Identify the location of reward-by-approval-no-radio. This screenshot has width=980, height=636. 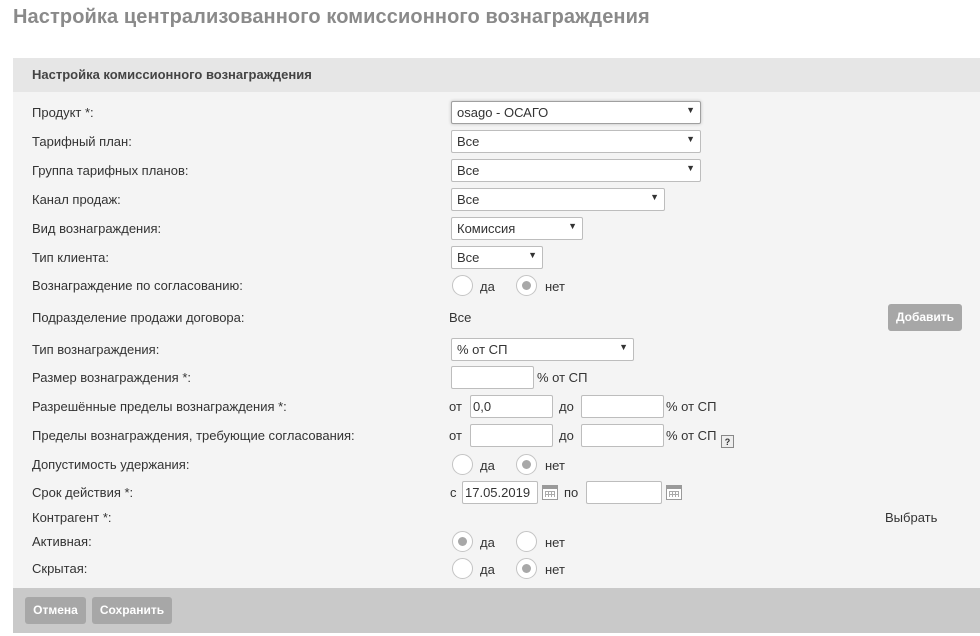
(526, 285).